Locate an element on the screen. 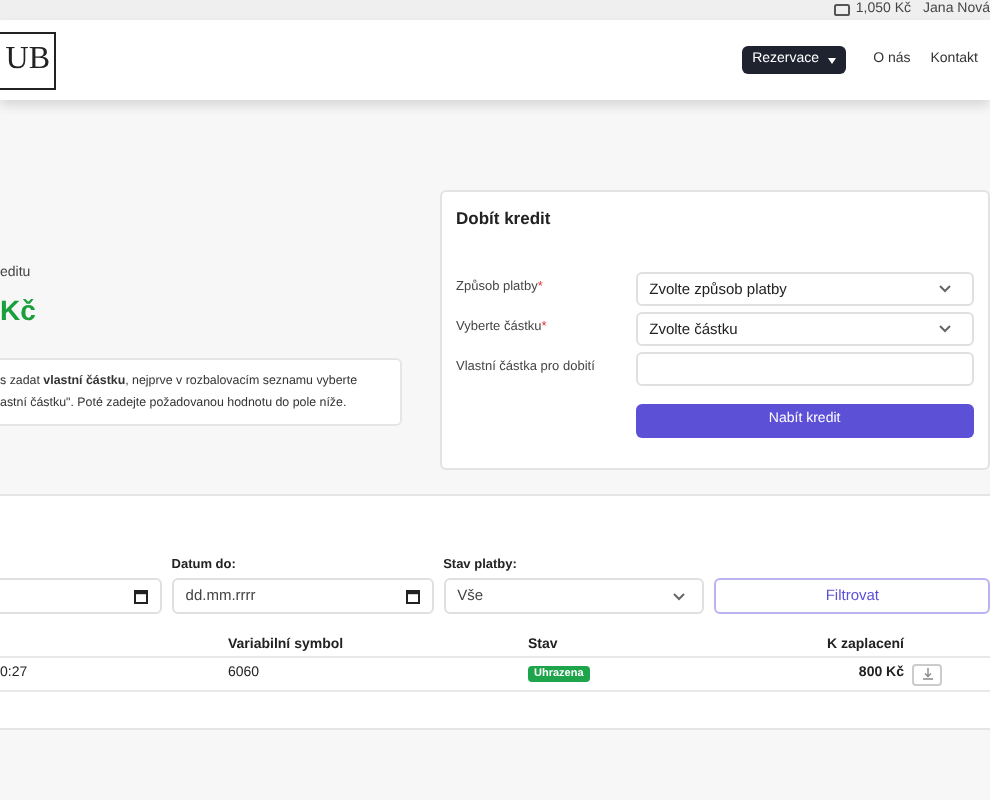  wallet-icon is located at coordinates (841, 10).